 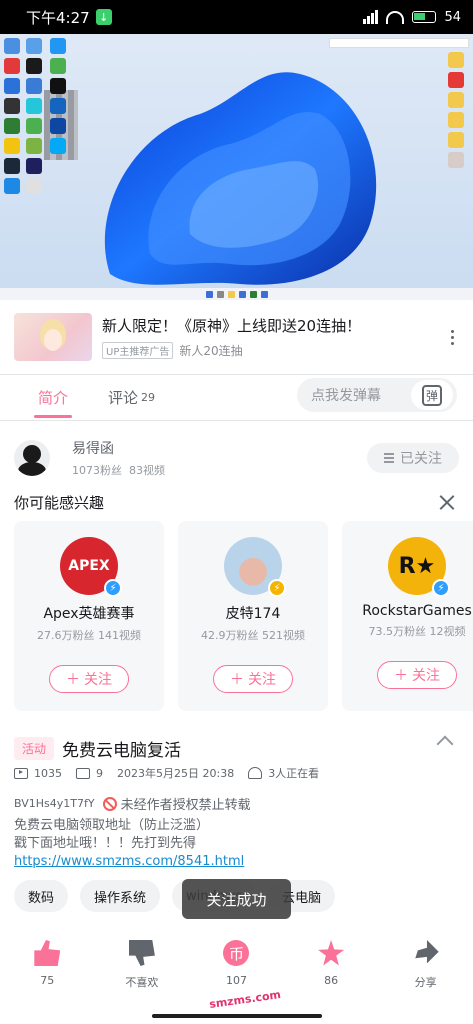 I want to click on card-videos: 521视频, so click(x=283, y=635).